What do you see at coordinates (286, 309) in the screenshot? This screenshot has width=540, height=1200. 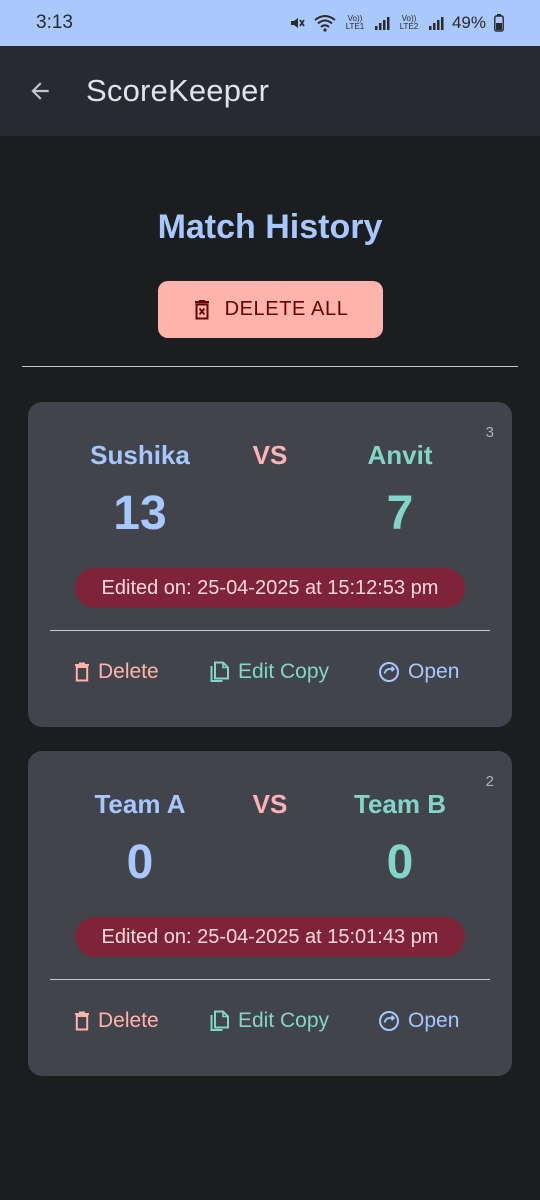 I see `delete-all-label: DELETE ALL` at bounding box center [286, 309].